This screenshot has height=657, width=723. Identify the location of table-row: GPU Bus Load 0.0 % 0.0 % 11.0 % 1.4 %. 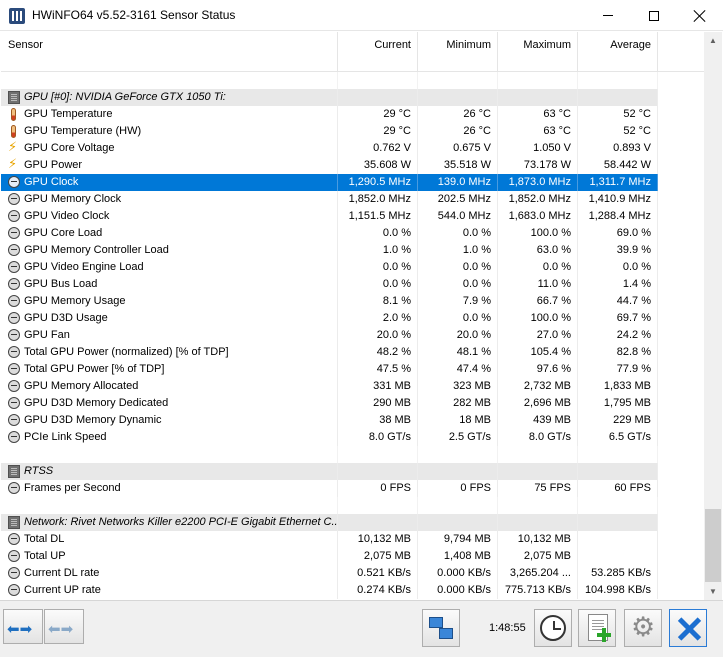
(329, 284).